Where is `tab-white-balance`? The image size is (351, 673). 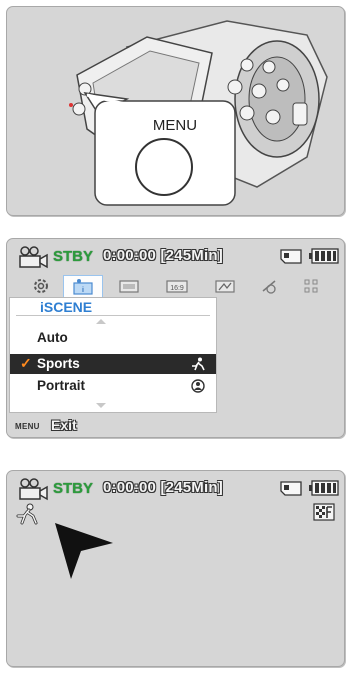 tab-white-balance is located at coordinates (225, 286).